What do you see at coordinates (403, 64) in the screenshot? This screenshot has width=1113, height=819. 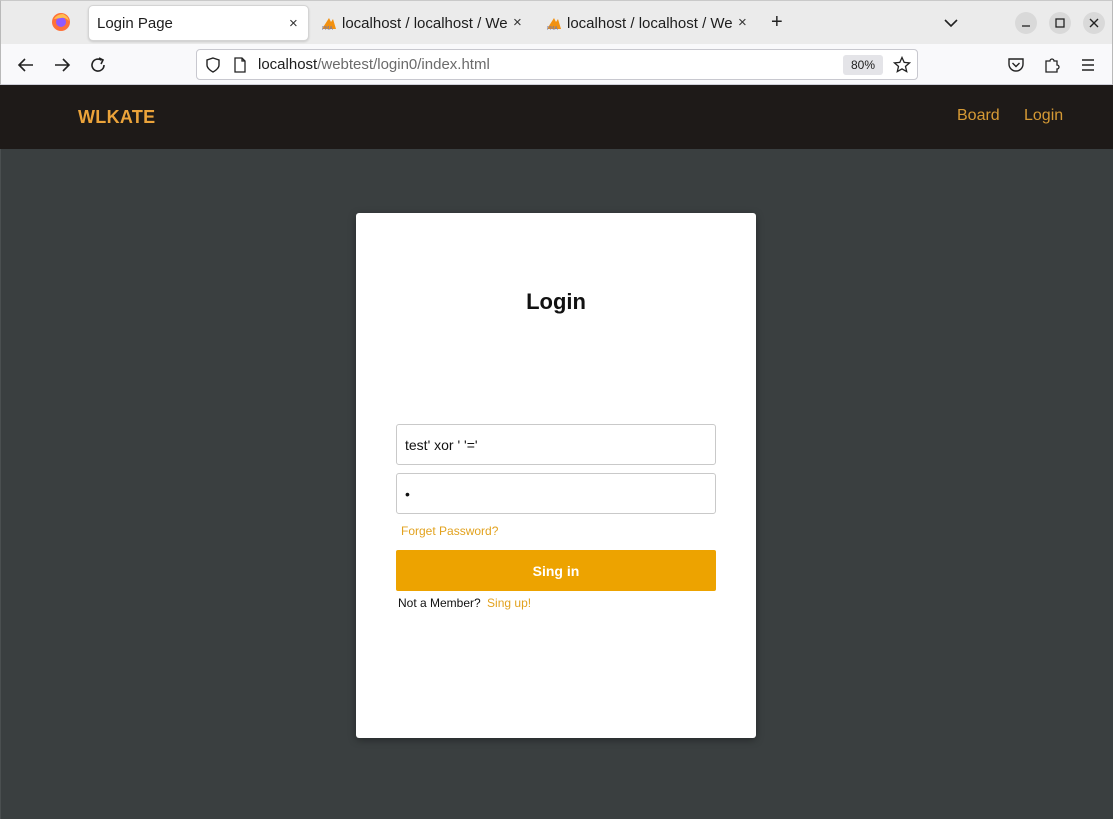 I see `url-path: /webtest/login0/index.html` at bounding box center [403, 64].